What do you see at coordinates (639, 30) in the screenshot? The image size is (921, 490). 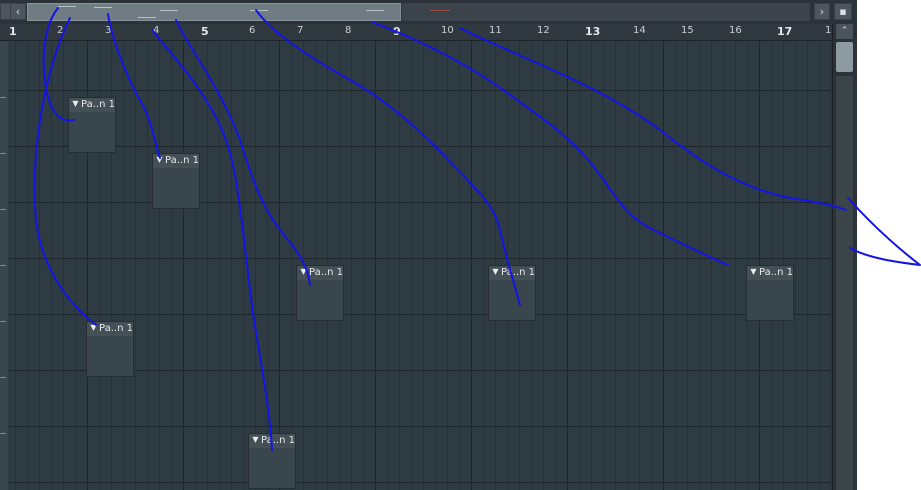 I see `bar-number: 14` at bounding box center [639, 30].